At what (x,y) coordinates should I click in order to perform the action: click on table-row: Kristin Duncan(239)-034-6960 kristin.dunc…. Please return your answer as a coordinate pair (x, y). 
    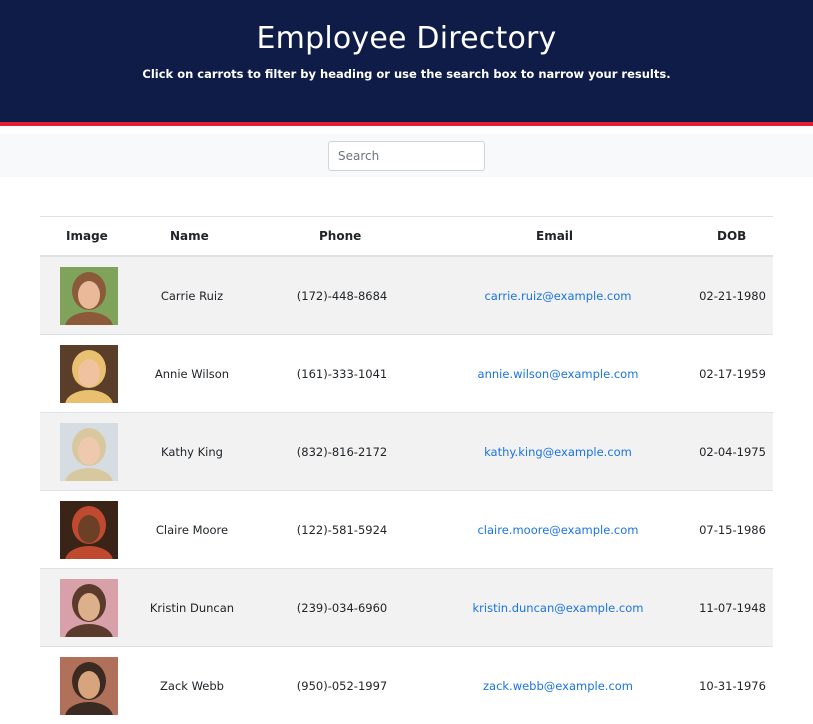
    Looking at the image, I should click on (406, 608).